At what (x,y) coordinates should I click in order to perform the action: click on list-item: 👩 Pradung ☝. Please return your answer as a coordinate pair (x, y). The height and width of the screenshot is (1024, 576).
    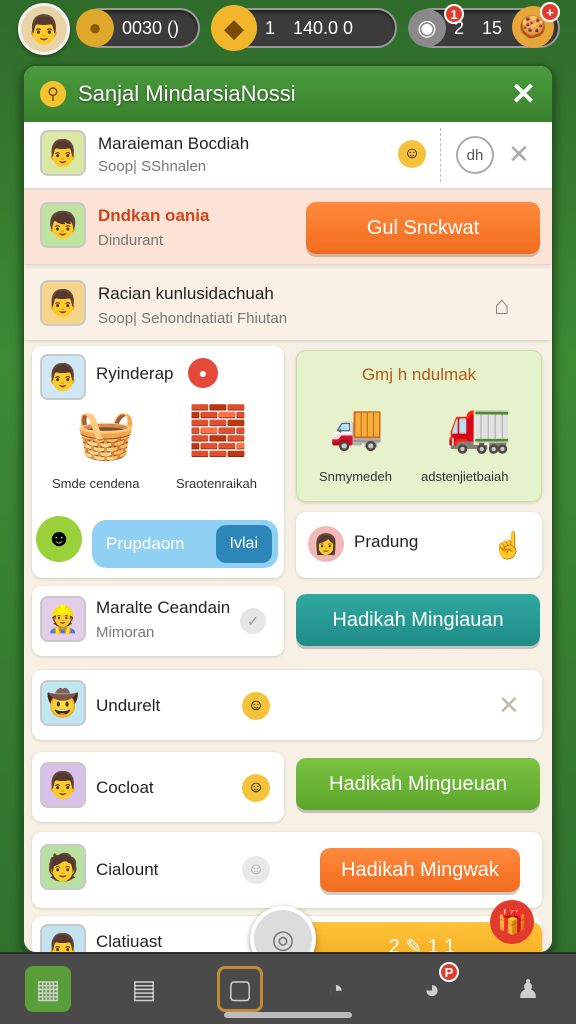
    Looking at the image, I should click on (419, 545).